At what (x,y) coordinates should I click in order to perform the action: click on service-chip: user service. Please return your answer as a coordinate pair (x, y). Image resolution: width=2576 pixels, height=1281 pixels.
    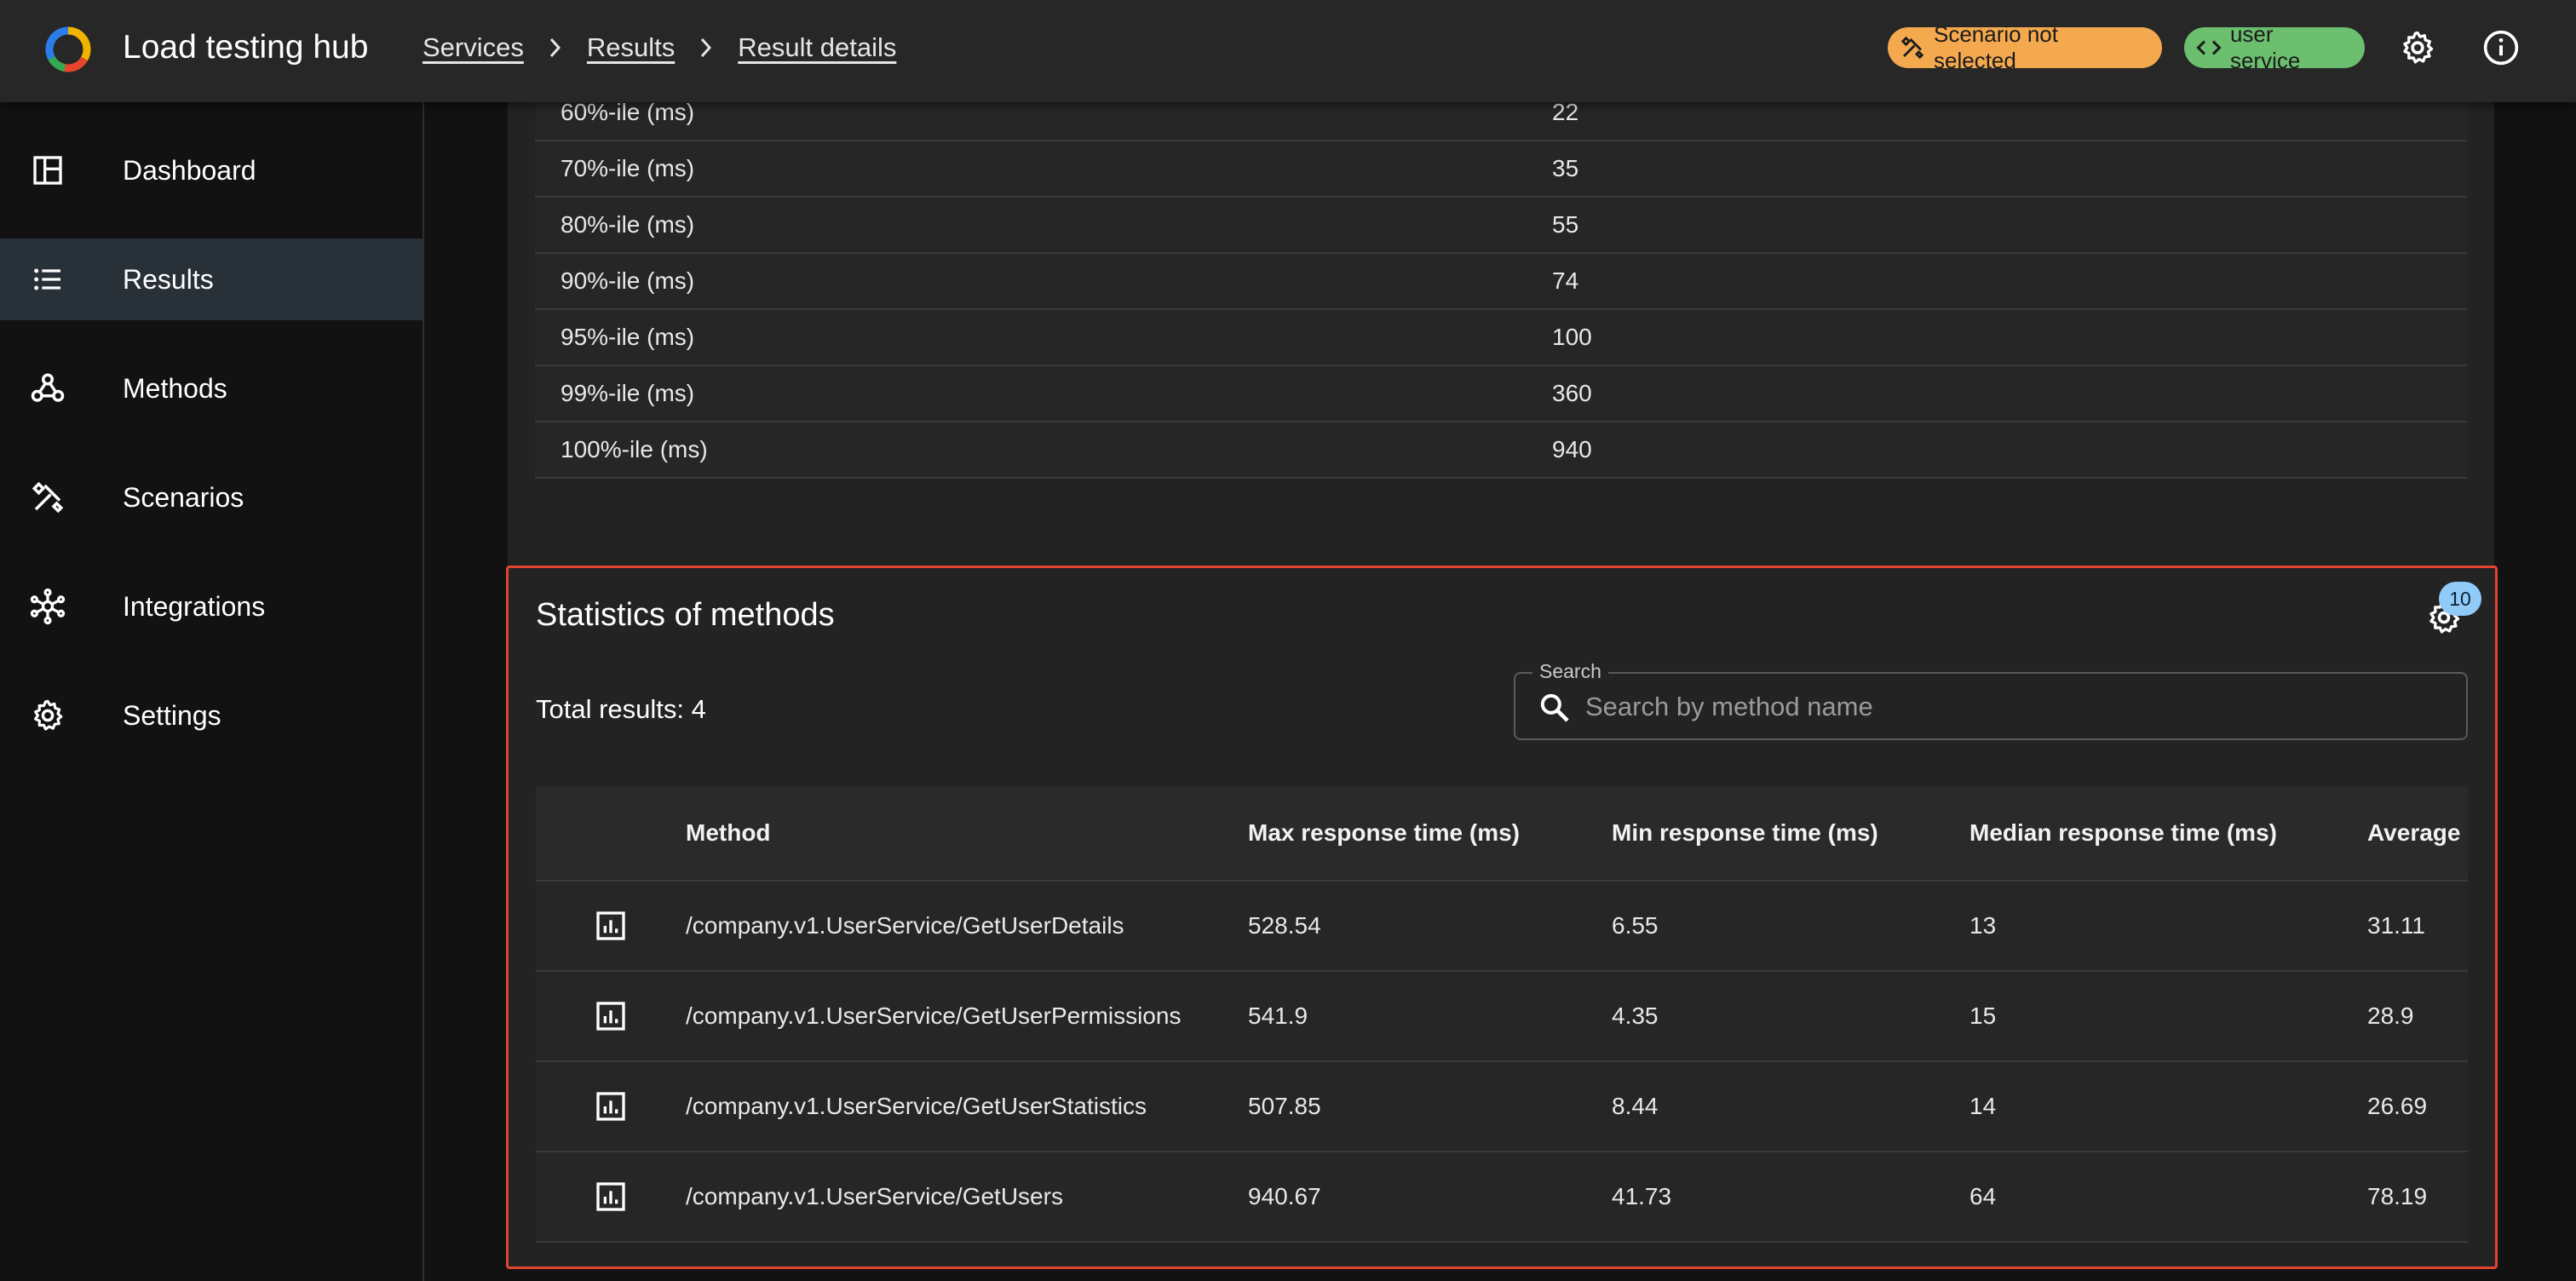
    Looking at the image, I should click on (2274, 47).